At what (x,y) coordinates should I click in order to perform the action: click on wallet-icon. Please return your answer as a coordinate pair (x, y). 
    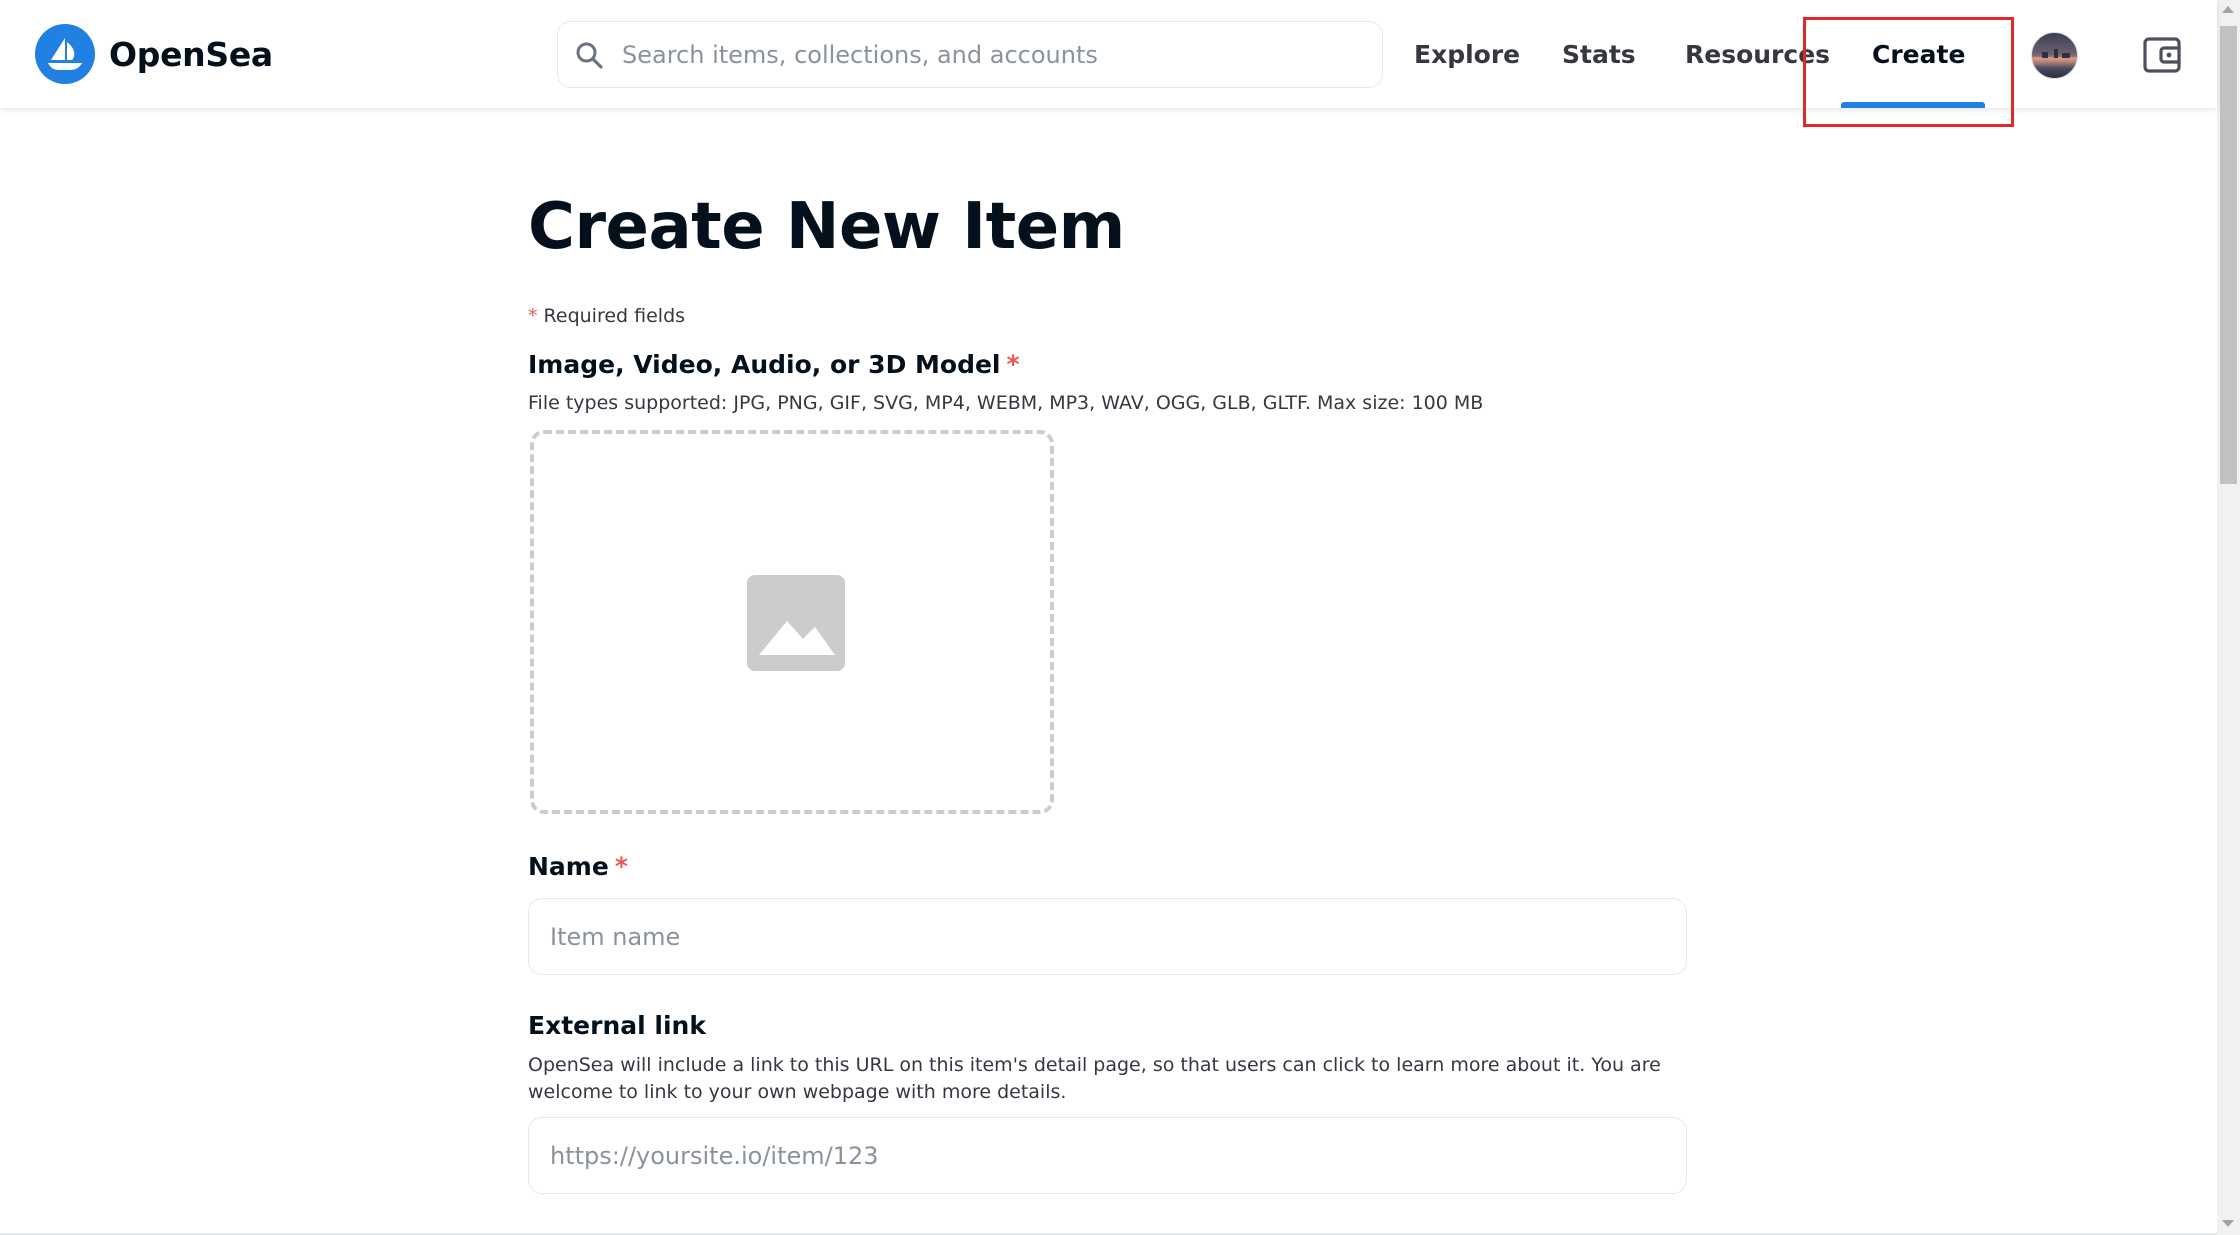
    Looking at the image, I should click on (2162, 55).